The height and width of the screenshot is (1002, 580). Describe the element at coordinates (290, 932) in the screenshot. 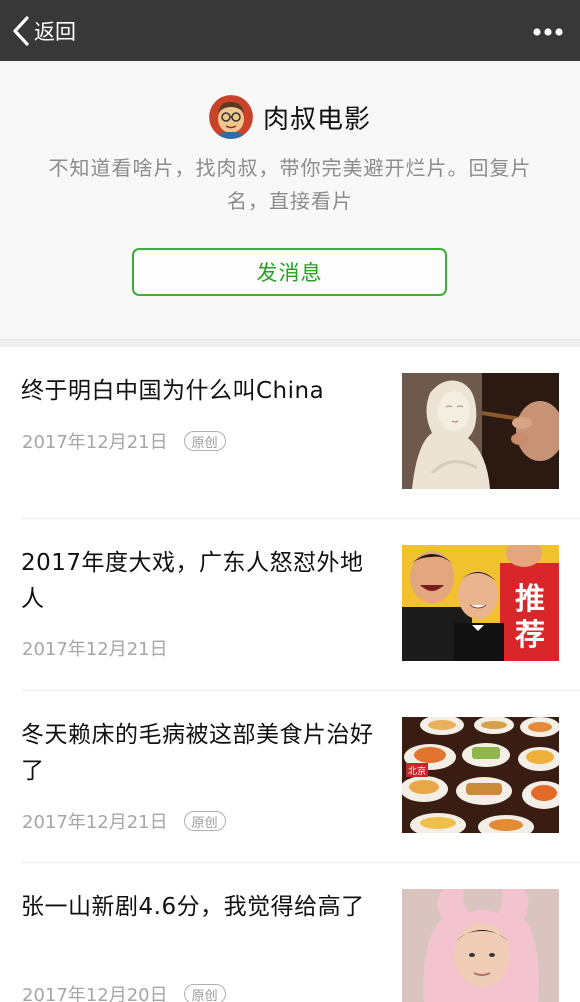

I see `article-item: 张一山新剧4.6分，我觉得给高了 2017年12月20日 原创` at that location.